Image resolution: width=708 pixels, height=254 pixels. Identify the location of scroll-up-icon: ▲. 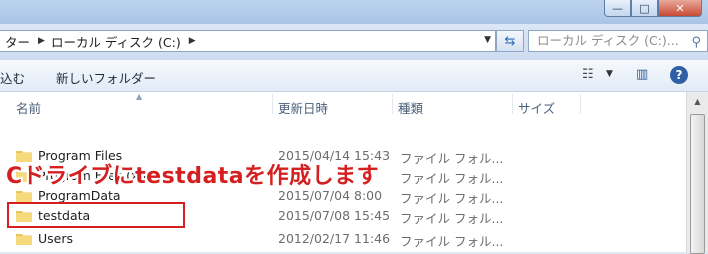
(697, 101).